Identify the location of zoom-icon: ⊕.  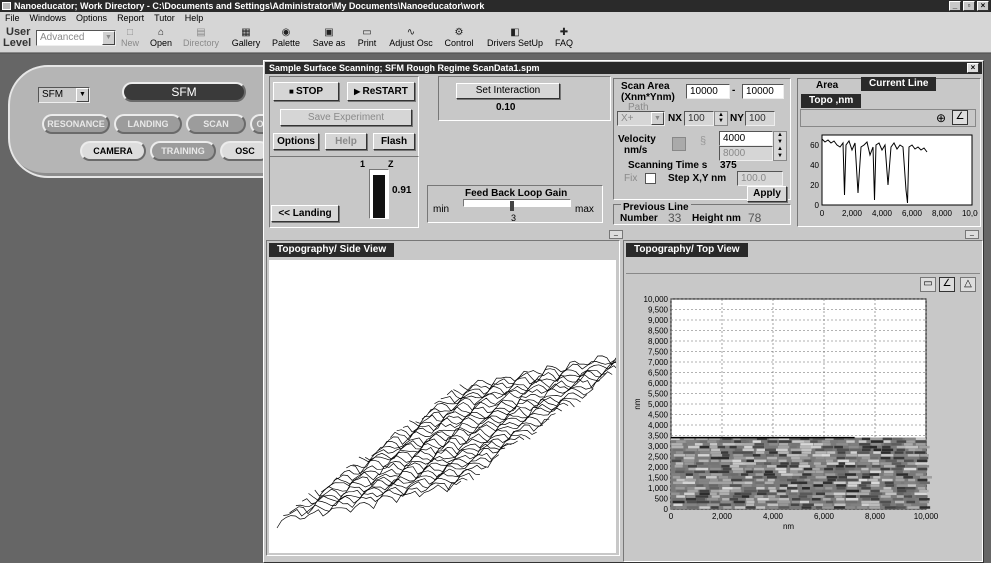
(941, 118).